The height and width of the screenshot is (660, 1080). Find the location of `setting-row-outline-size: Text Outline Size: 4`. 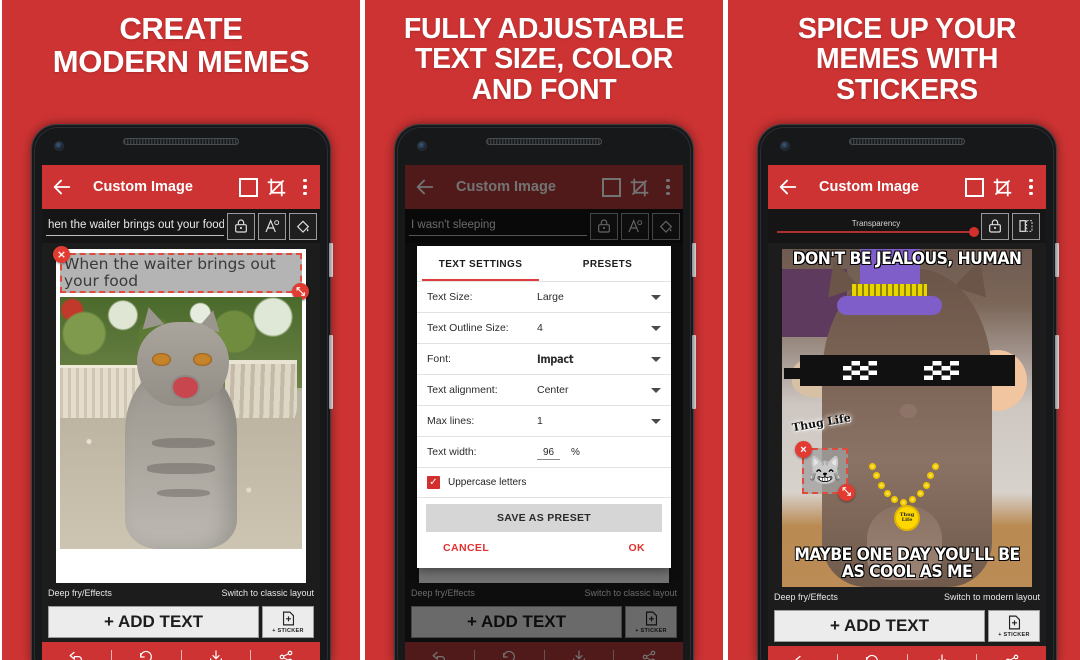

setting-row-outline-size: Text Outline Size: 4 is located at coordinates (544, 327).